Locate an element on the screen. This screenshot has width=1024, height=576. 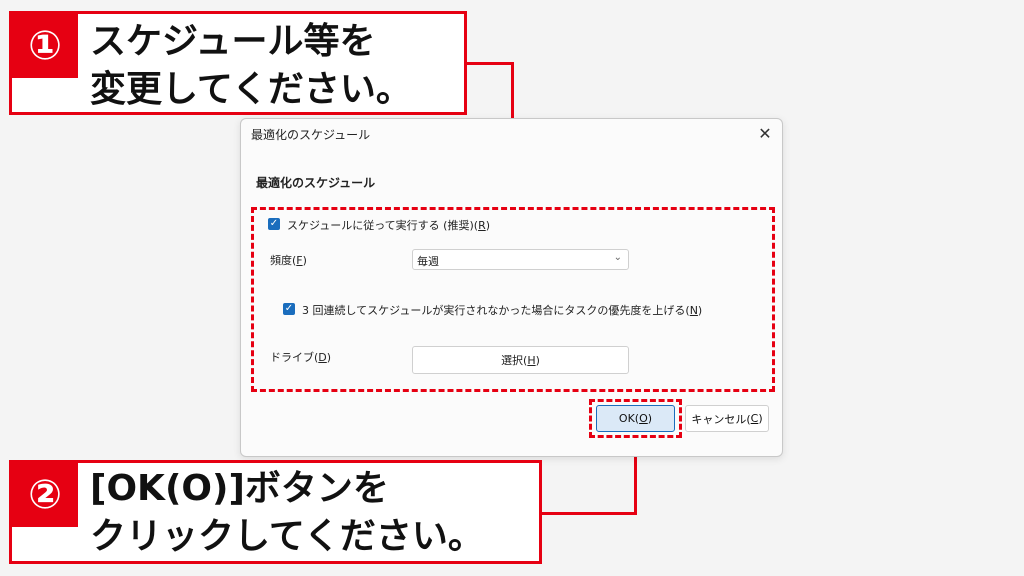
cancel-button: キャンセル(C) is located at coordinates (727, 418).